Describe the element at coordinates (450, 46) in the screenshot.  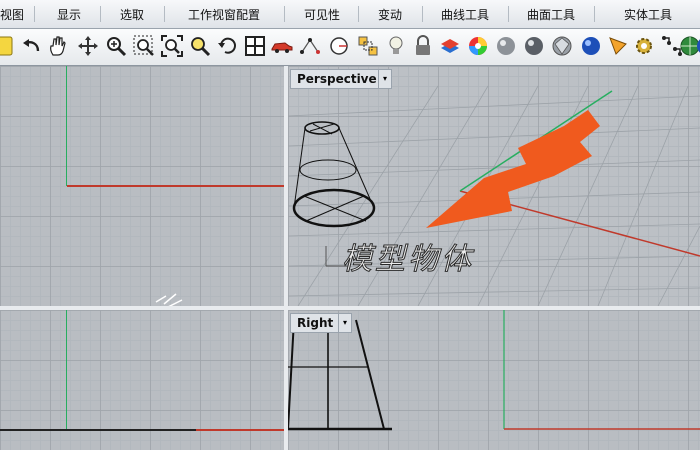
I see `layer-icon` at that location.